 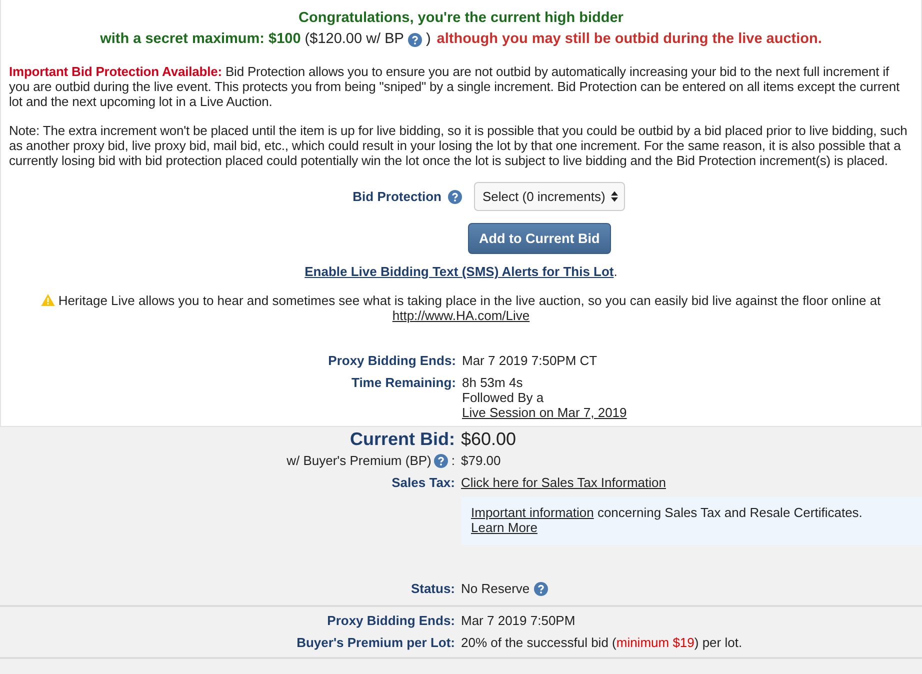 What do you see at coordinates (200, 39) in the screenshot?
I see `secret-maximum: with a secret maximum: $100` at bounding box center [200, 39].